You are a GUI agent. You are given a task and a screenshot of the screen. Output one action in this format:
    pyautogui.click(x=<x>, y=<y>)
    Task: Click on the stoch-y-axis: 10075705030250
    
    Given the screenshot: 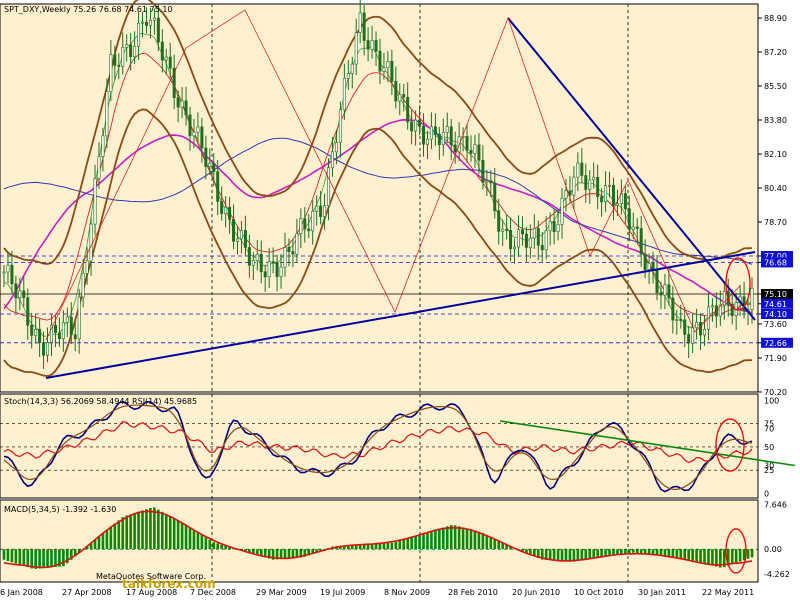 What is the action you would take?
    pyautogui.click(x=771, y=448)
    